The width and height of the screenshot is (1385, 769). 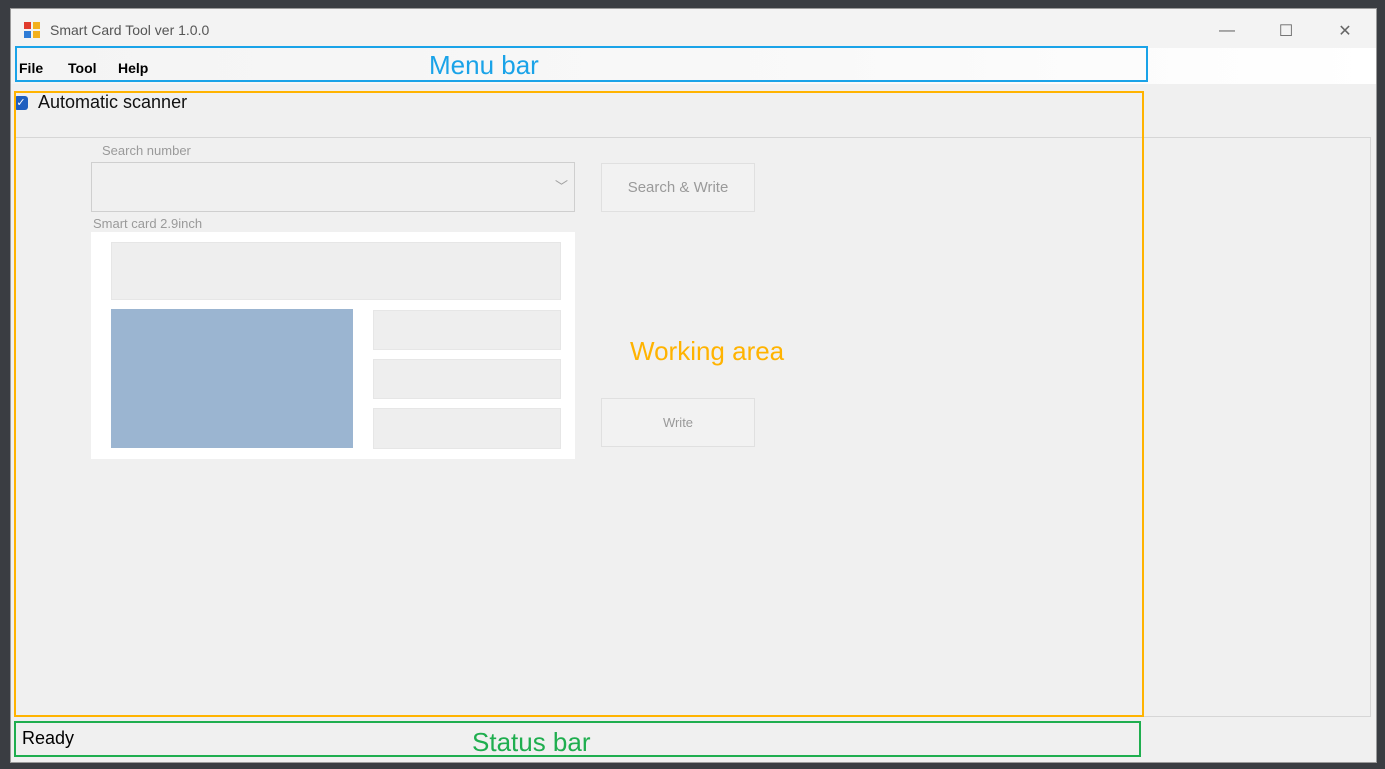 What do you see at coordinates (531, 742) in the screenshot?
I see `status-bar-annotation-label: Status bar` at bounding box center [531, 742].